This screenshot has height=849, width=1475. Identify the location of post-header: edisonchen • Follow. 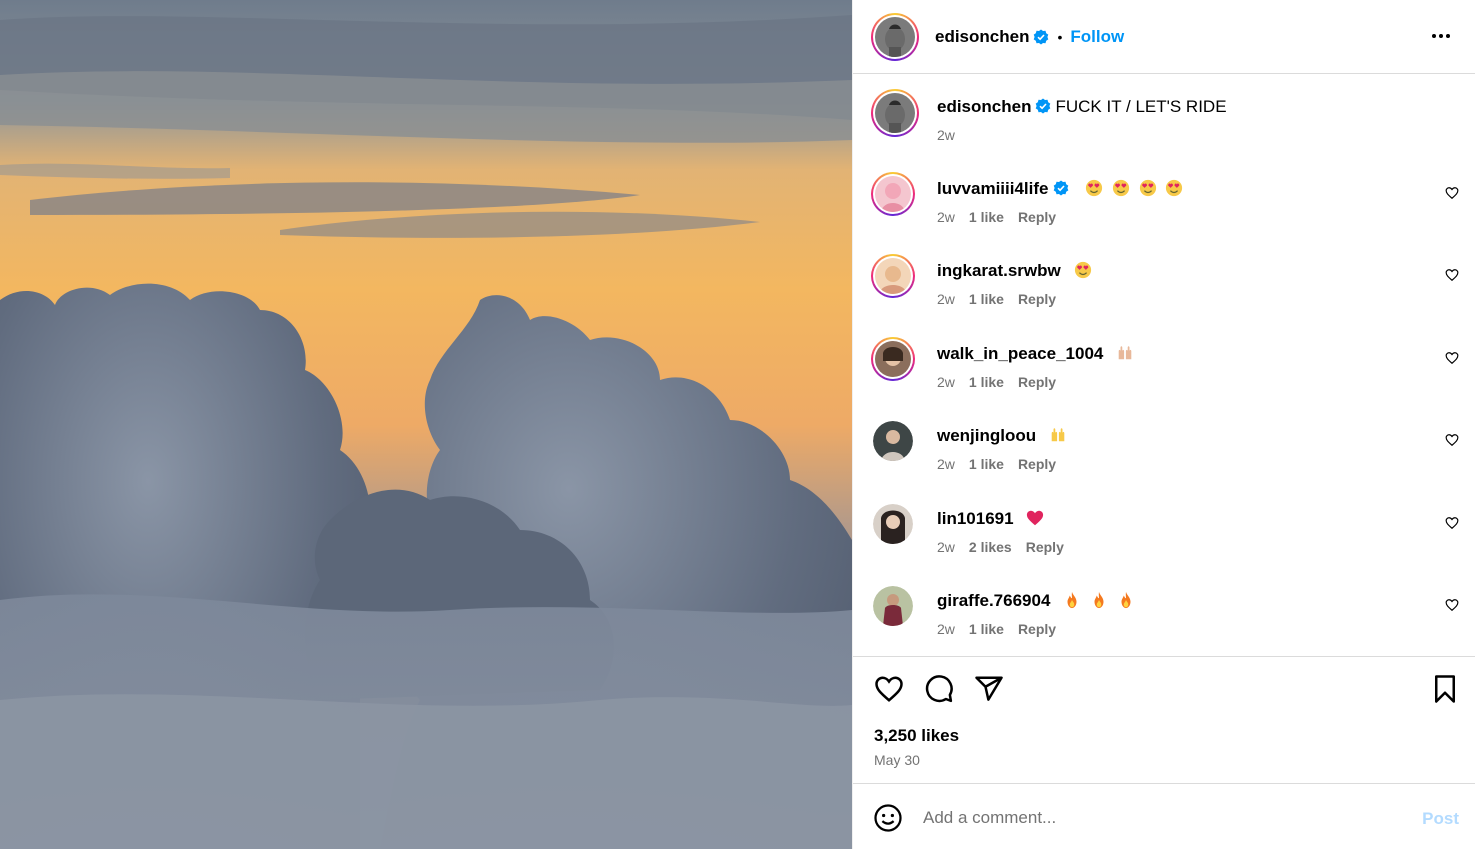
(1164, 37).